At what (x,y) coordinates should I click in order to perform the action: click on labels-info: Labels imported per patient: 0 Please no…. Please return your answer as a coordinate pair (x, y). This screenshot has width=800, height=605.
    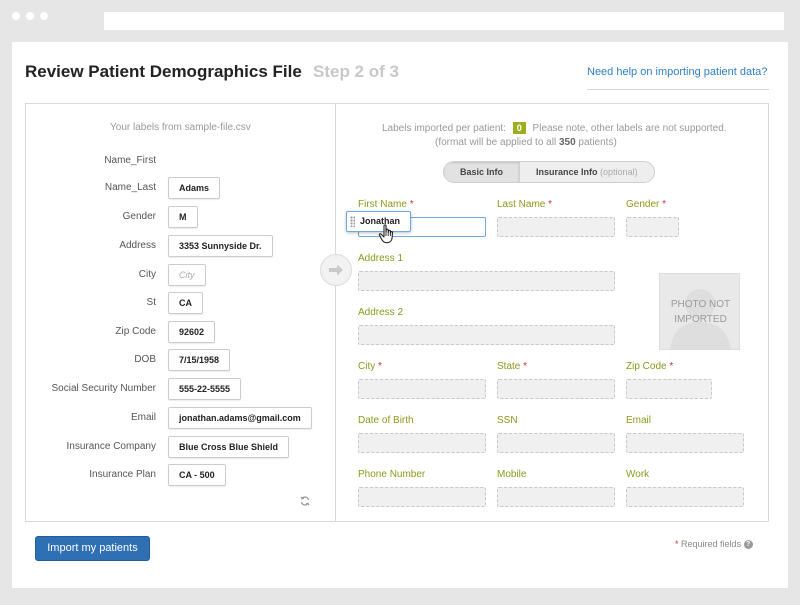
    Looking at the image, I should click on (554, 128).